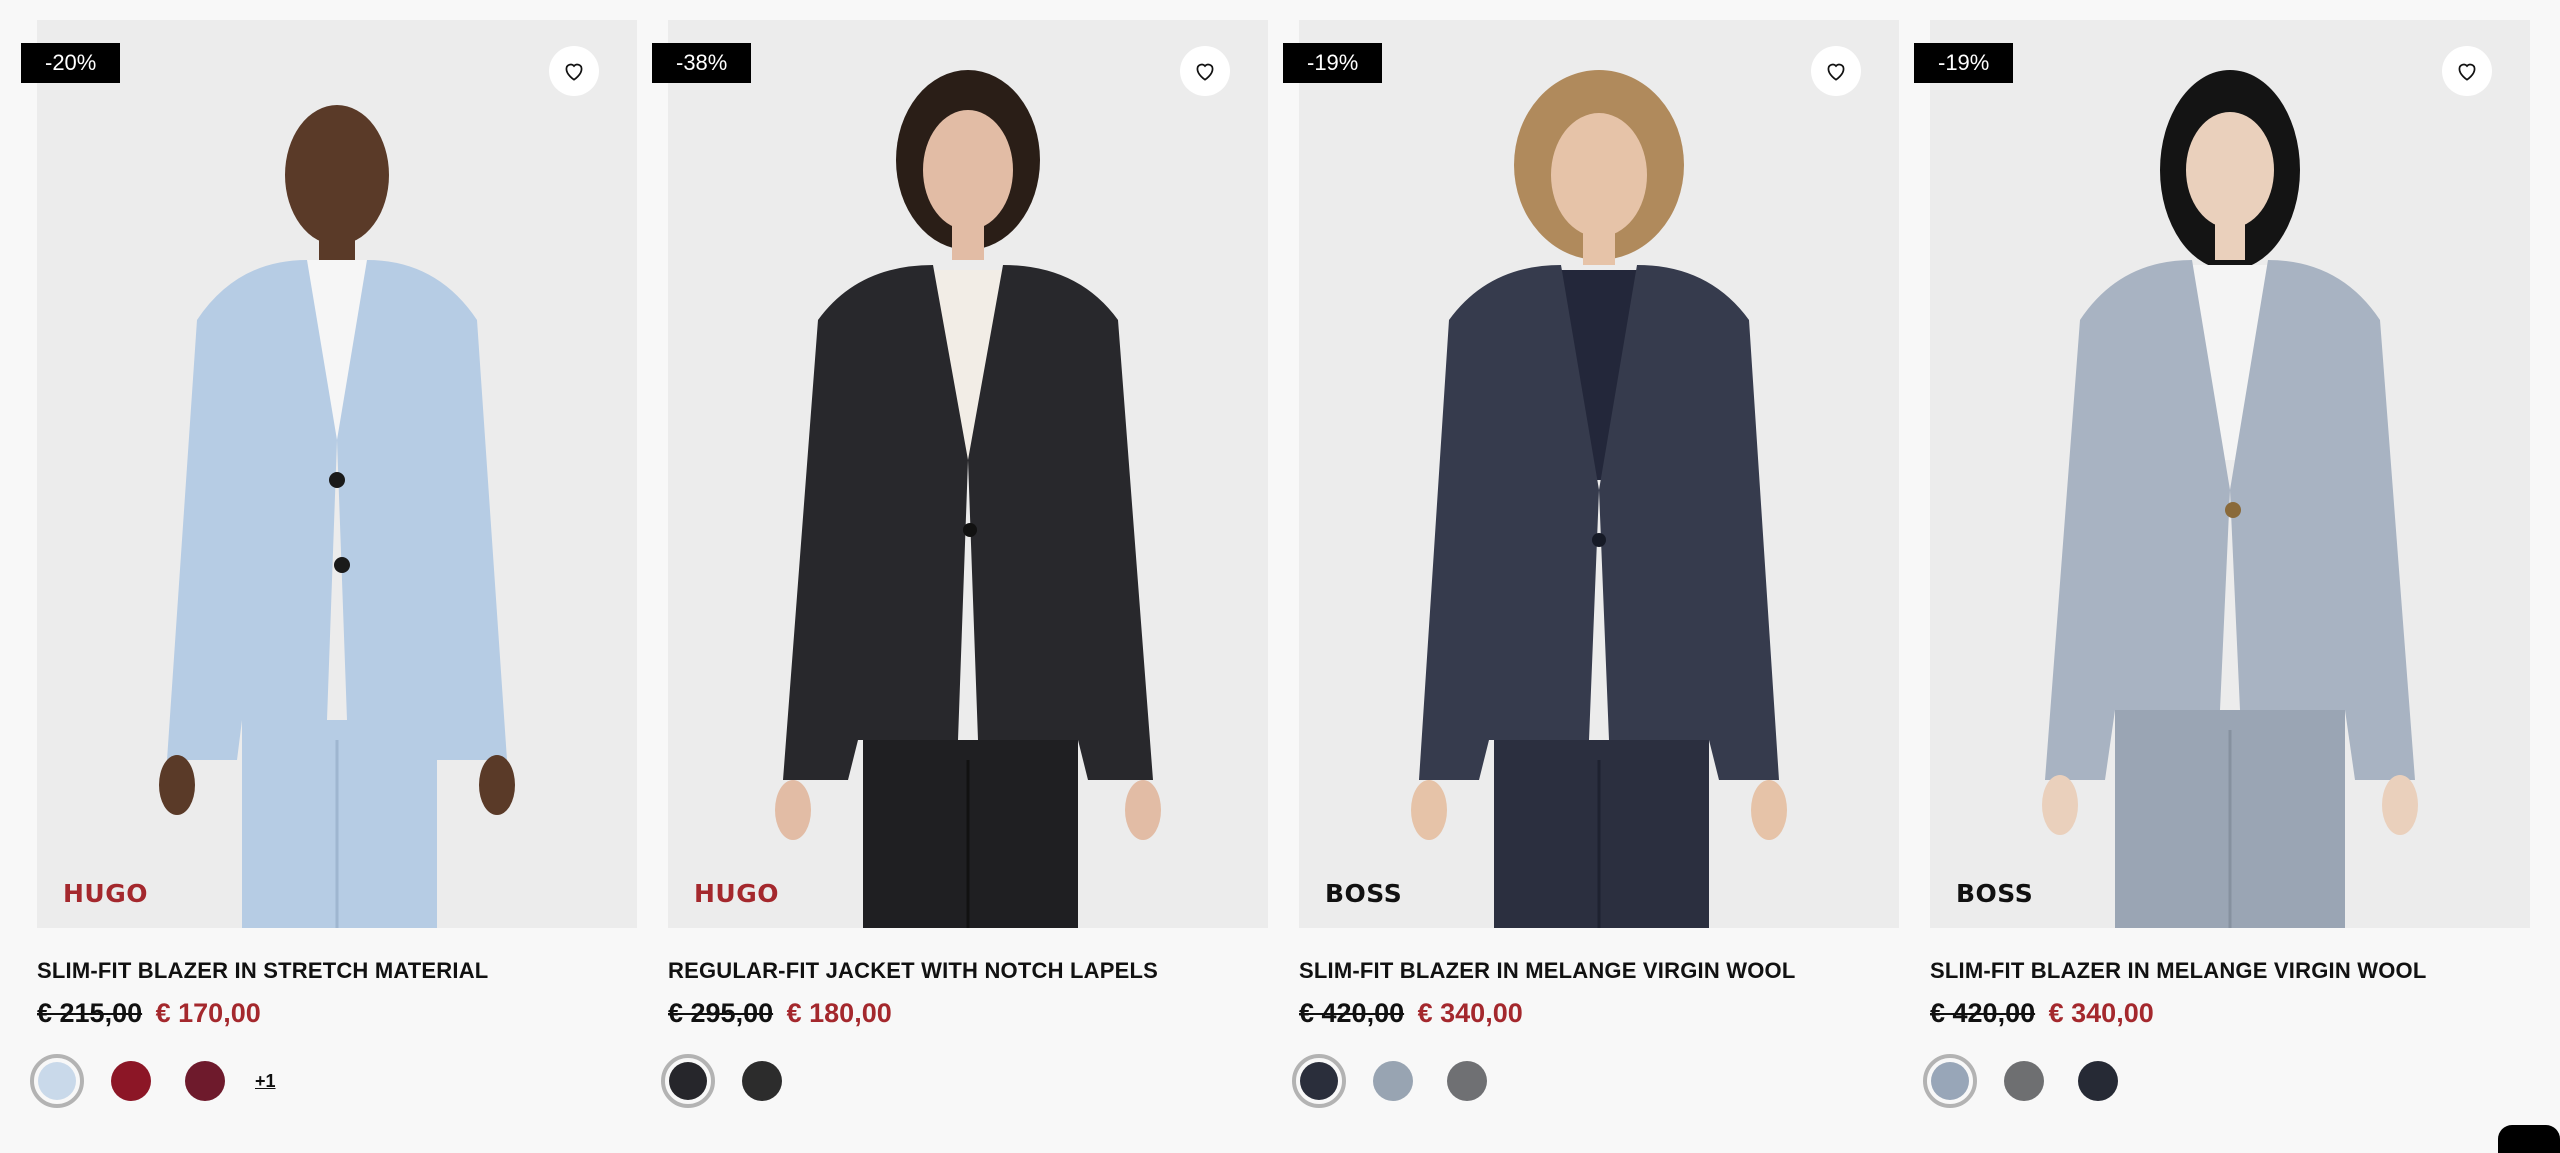 This screenshot has height=1153, width=2560. I want to click on original-price: € 295,00, so click(721, 1013).